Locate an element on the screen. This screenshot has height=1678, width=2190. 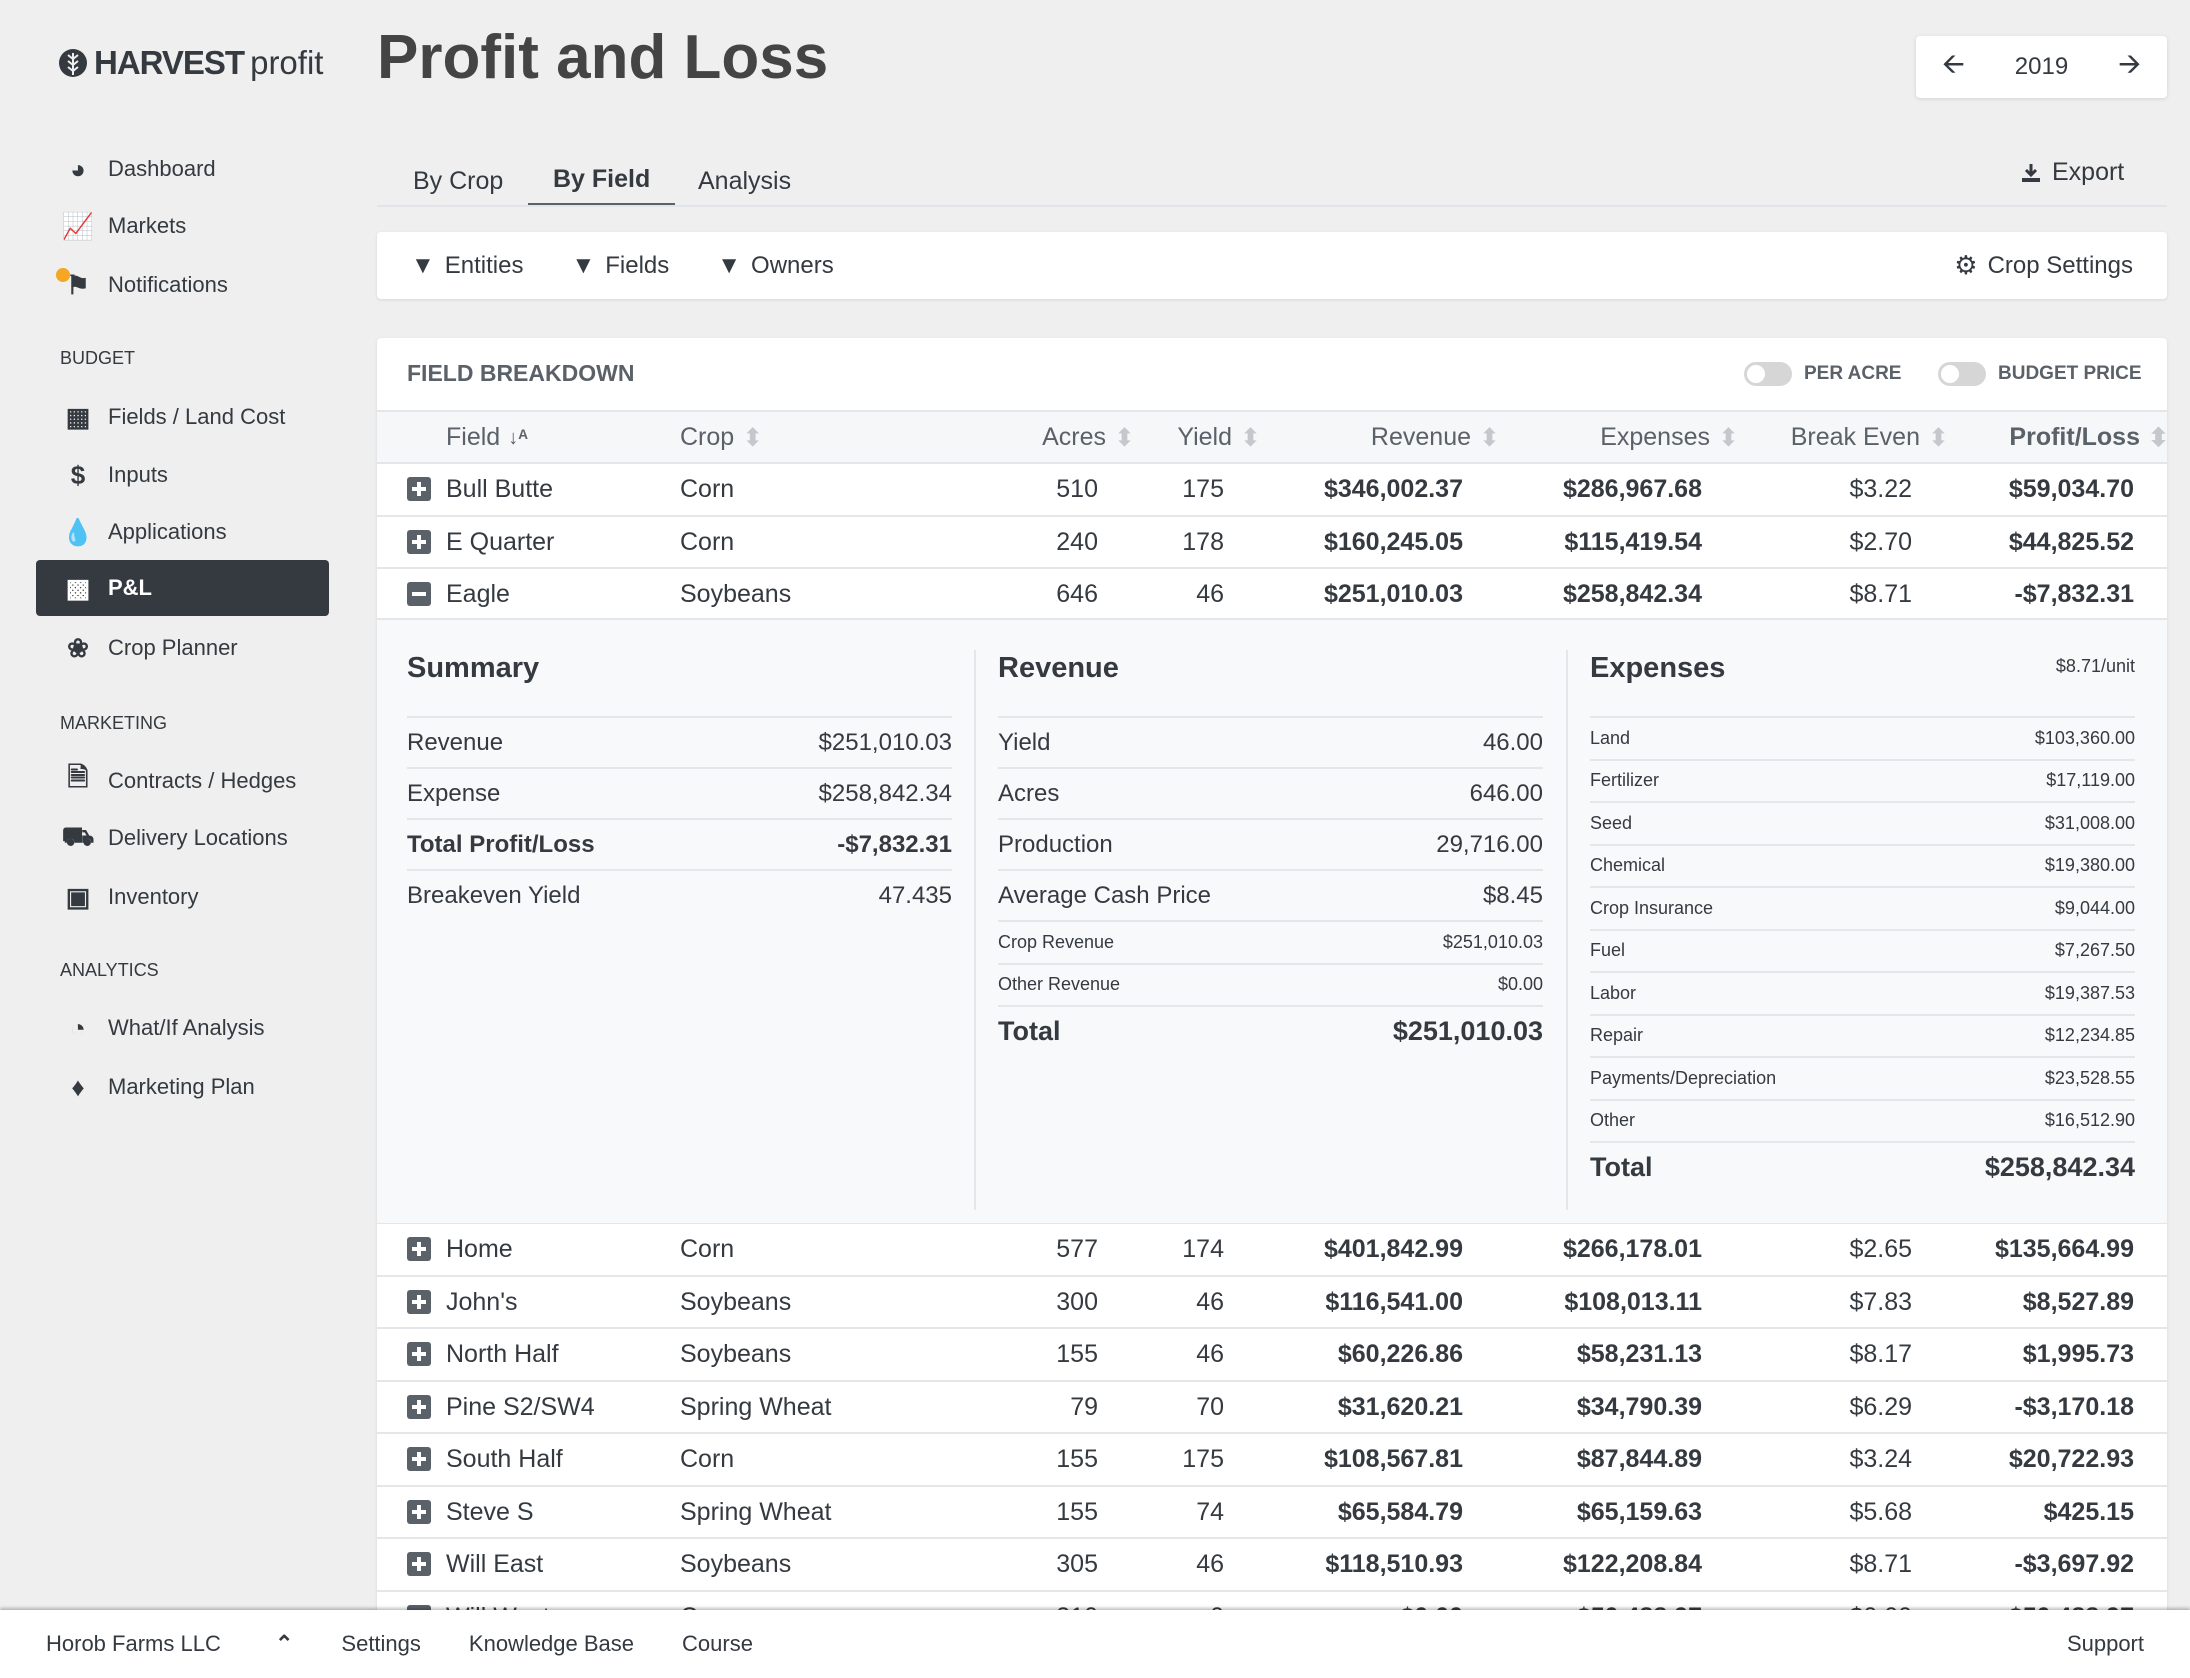
organization-switcher: Horob Farms LLC ⌃ is located at coordinates (169, 1644).